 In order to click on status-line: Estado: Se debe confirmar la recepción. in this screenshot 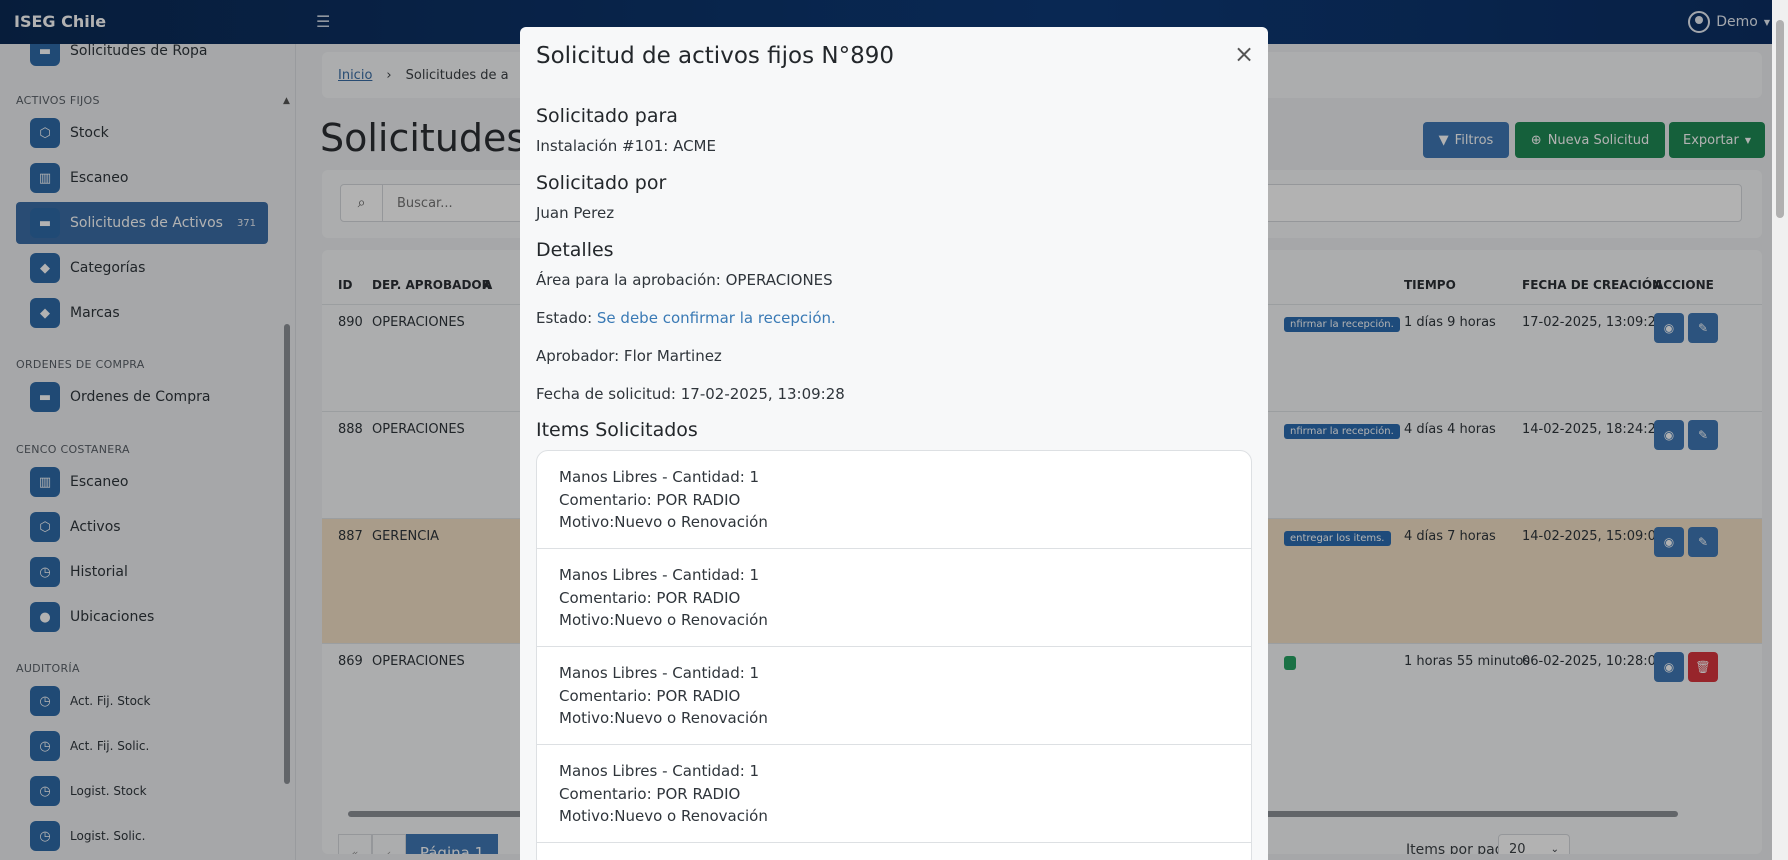, I will do `click(686, 318)`.